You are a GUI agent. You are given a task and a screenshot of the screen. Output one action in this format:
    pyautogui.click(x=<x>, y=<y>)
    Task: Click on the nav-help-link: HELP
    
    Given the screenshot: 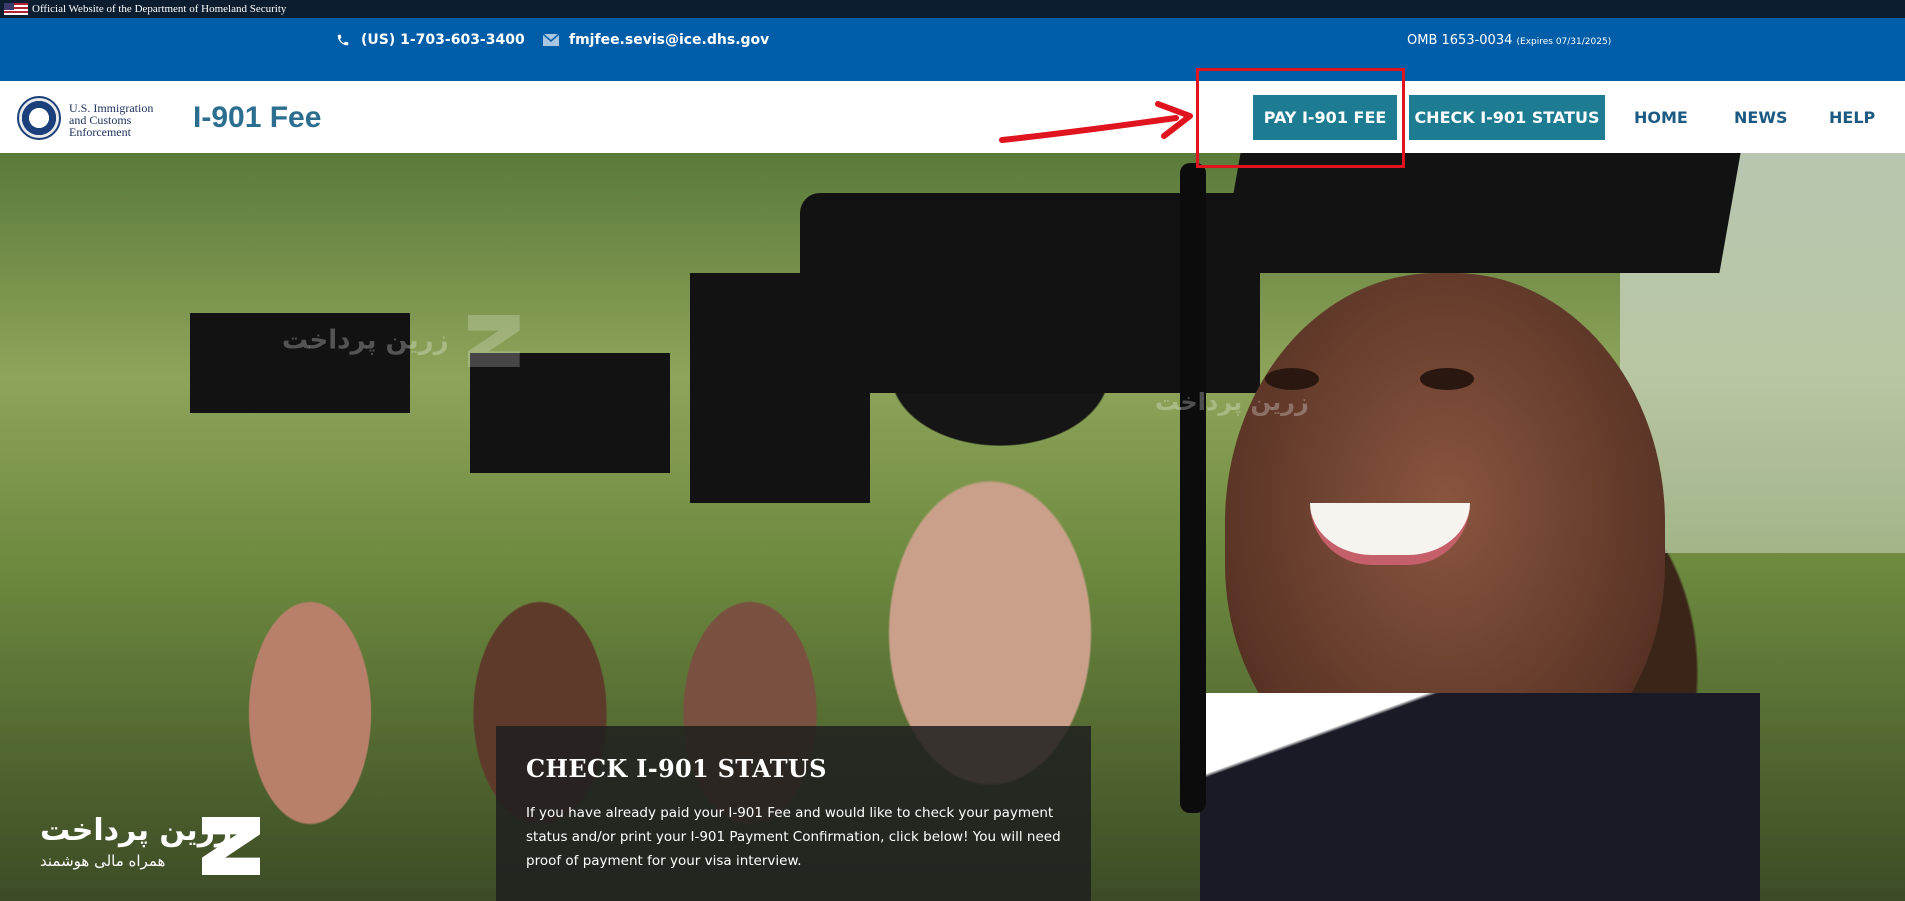 What is the action you would take?
    pyautogui.click(x=1852, y=117)
    